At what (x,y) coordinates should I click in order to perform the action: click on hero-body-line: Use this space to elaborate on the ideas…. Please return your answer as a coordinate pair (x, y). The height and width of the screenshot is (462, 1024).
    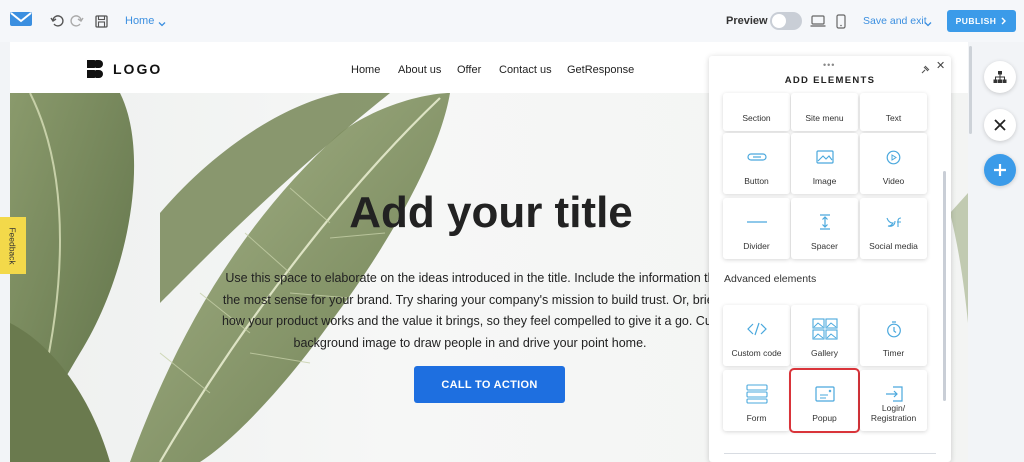
    Looking at the image, I should click on (470, 278).